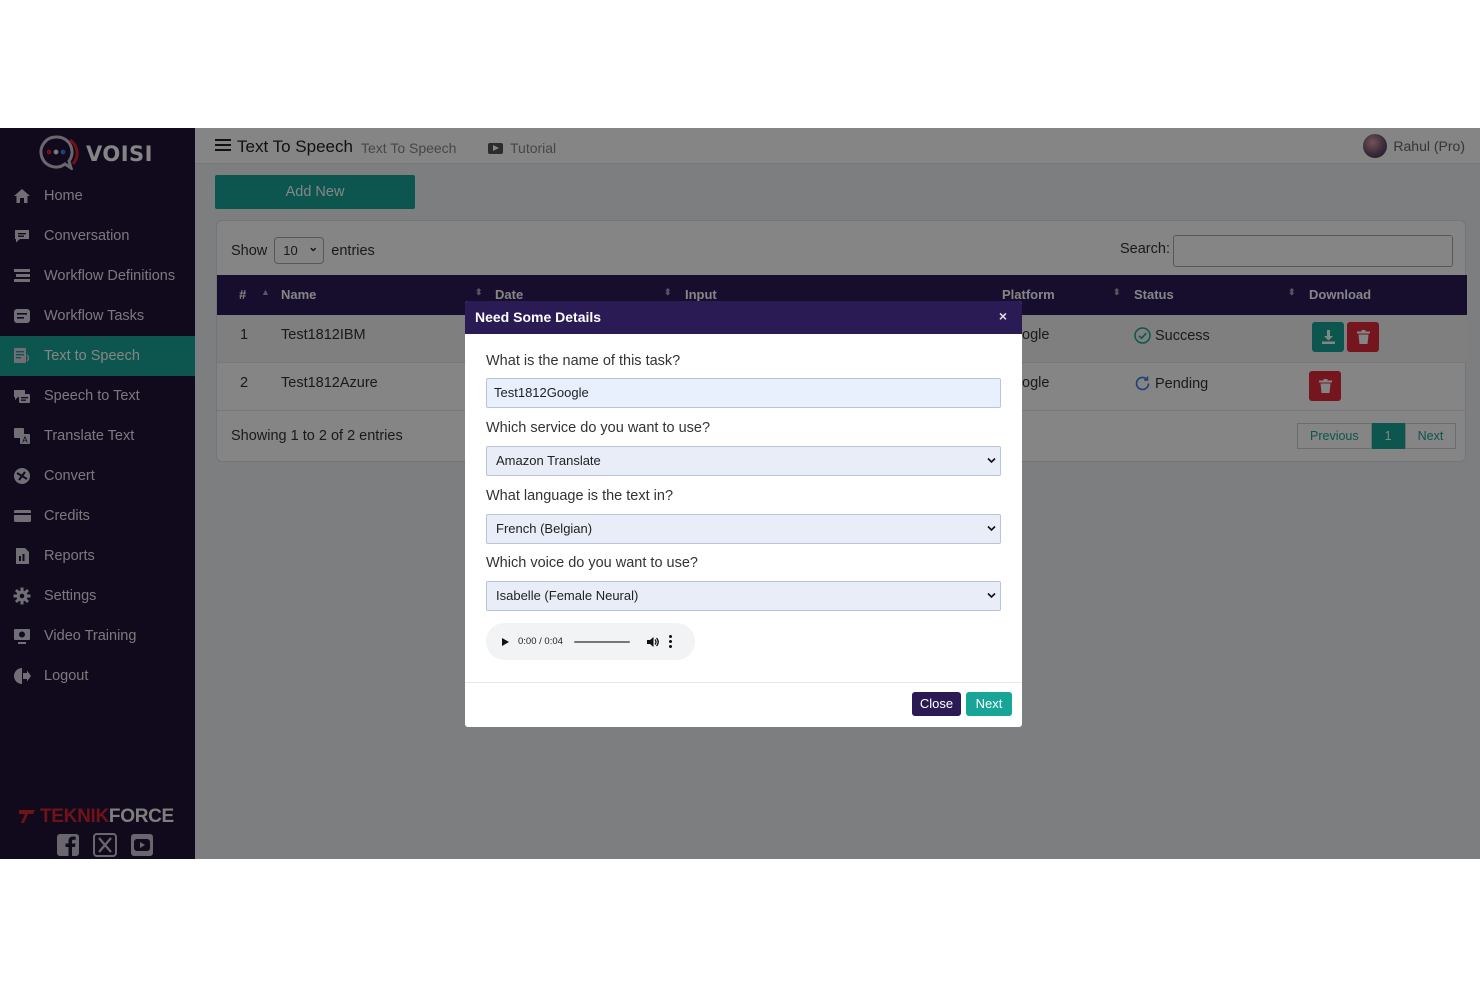  Describe the element at coordinates (592, 563) in the screenshot. I see `voice-label: Which voice do you want to use?` at that location.